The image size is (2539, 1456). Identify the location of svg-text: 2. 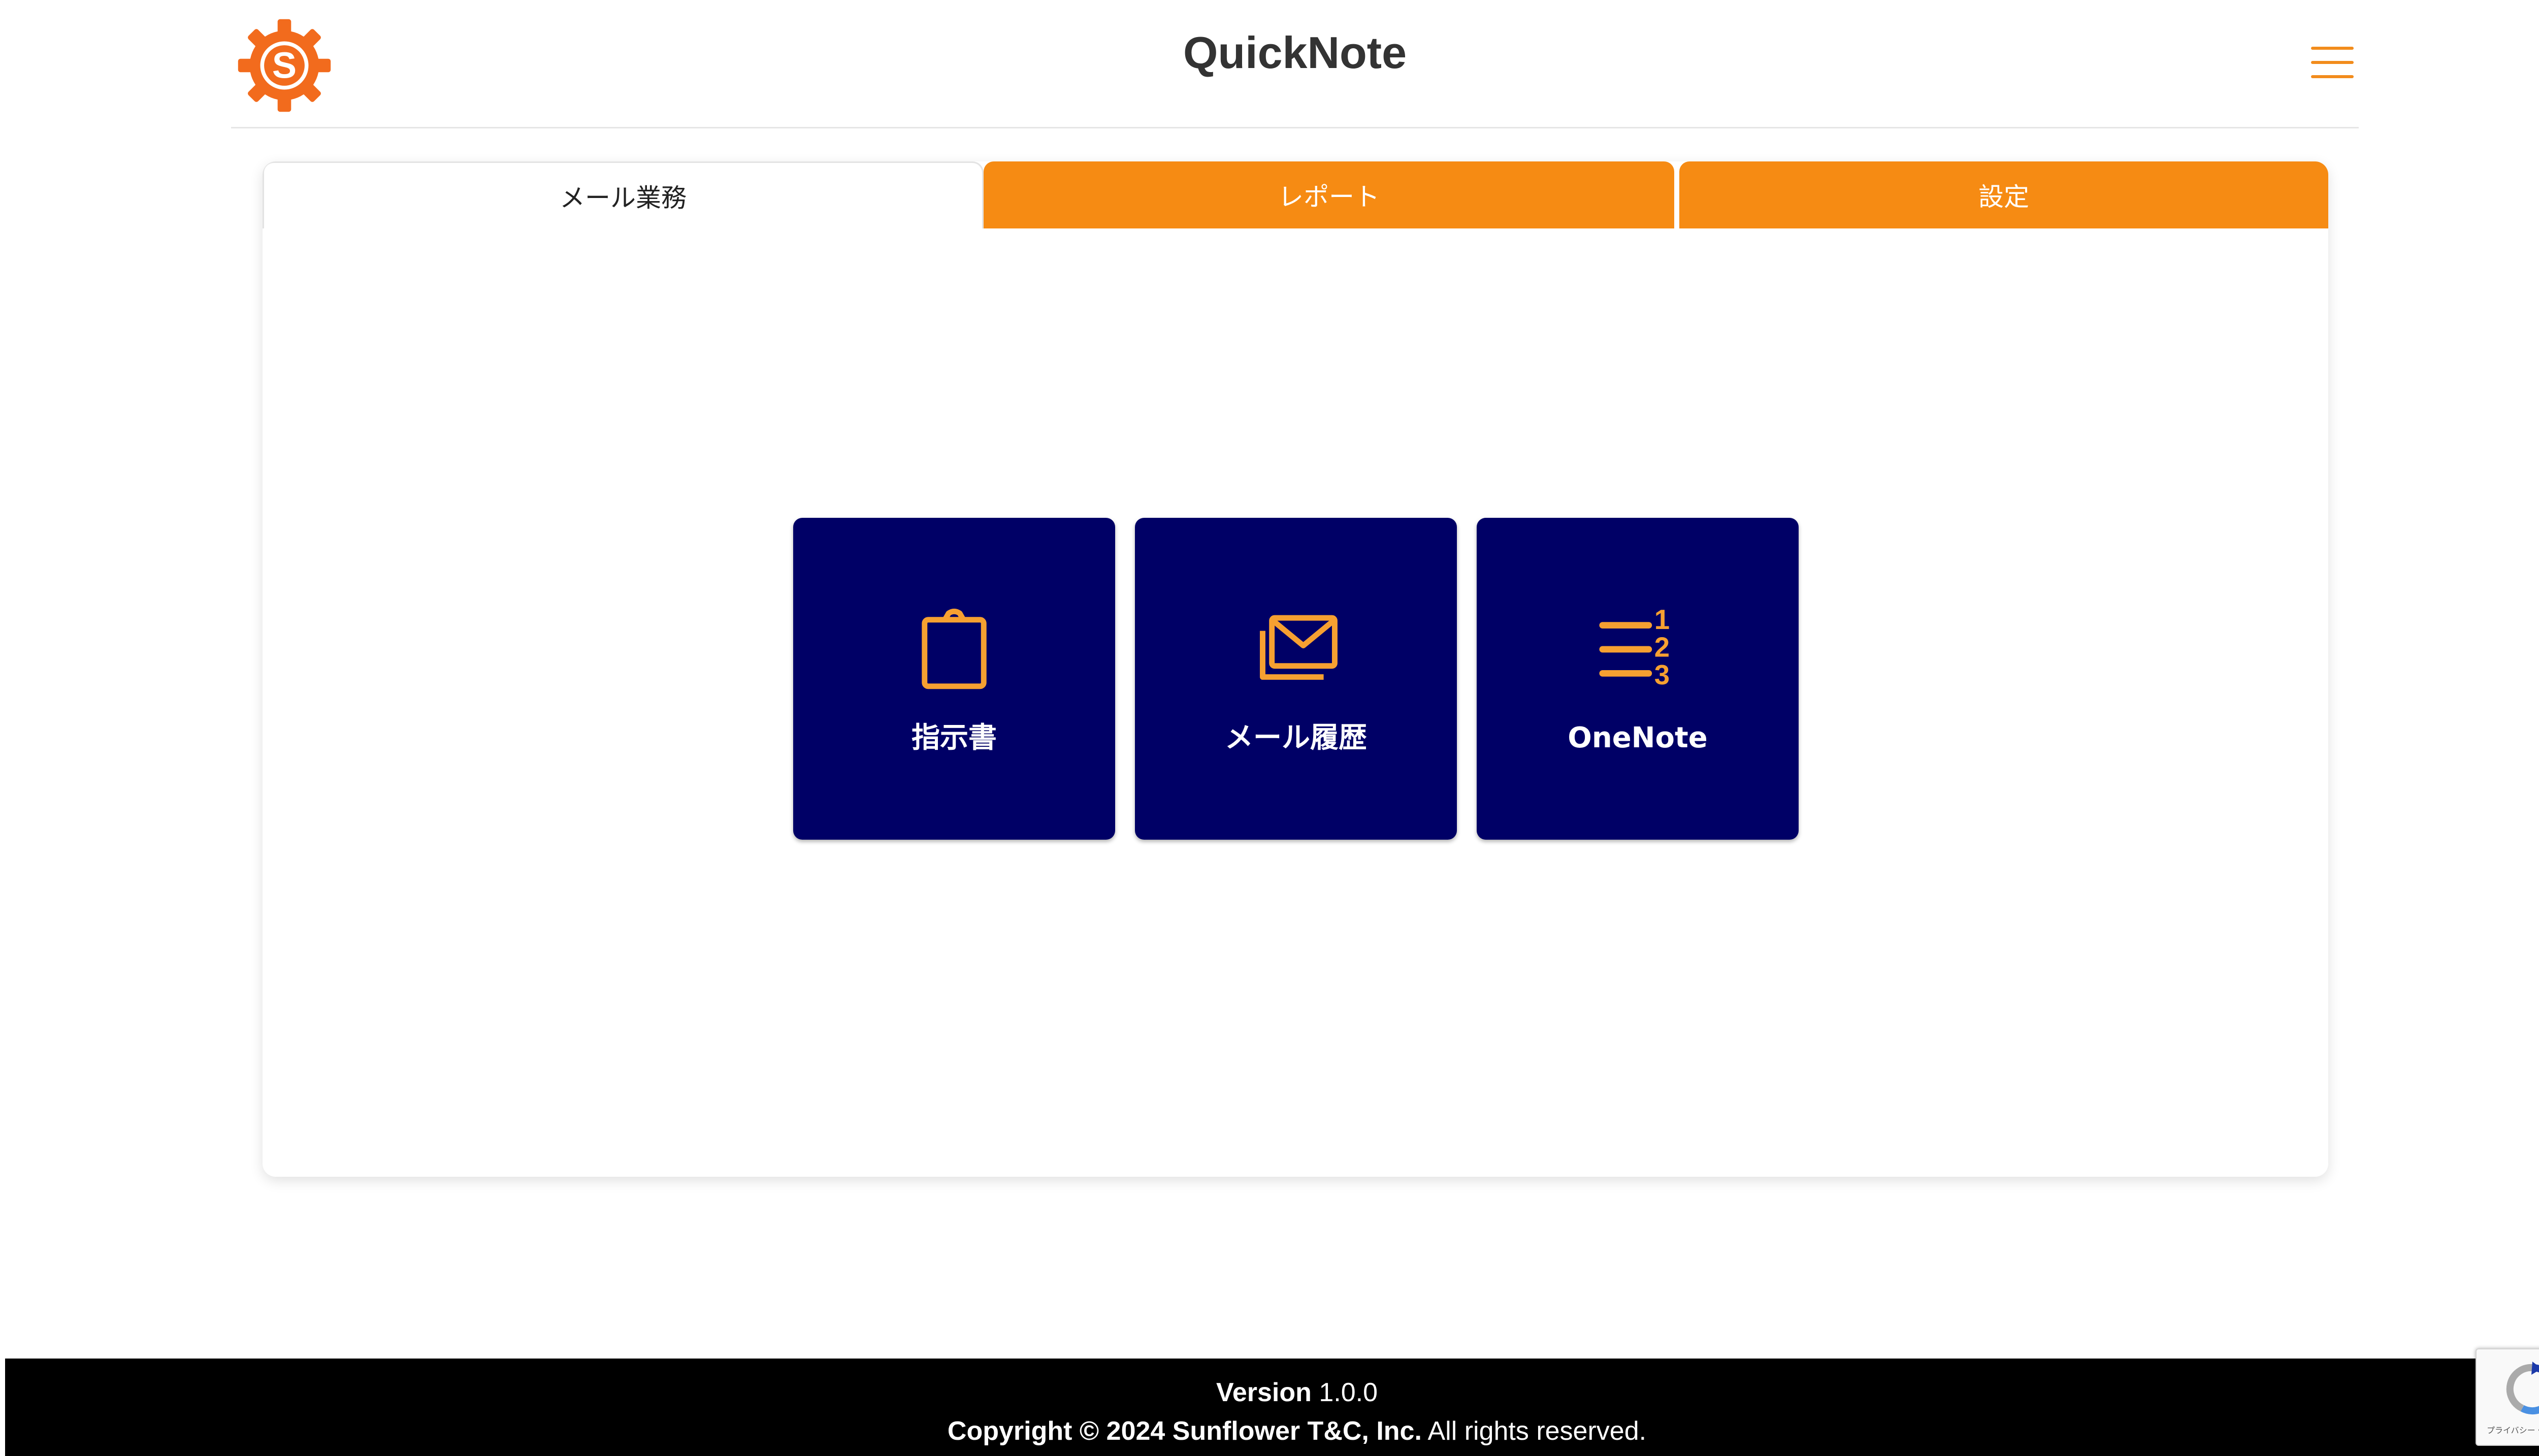
(1662, 647).